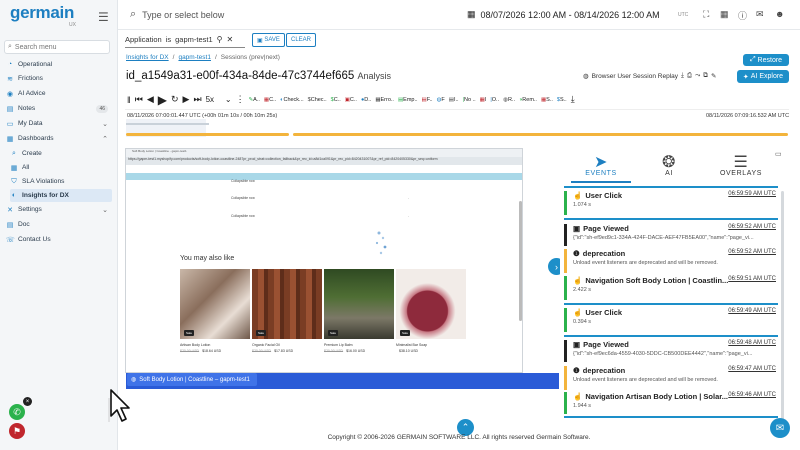 The height and width of the screenshot is (450, 800). I want to click on event-filter-chip: ◍ F, so click(441, 100).